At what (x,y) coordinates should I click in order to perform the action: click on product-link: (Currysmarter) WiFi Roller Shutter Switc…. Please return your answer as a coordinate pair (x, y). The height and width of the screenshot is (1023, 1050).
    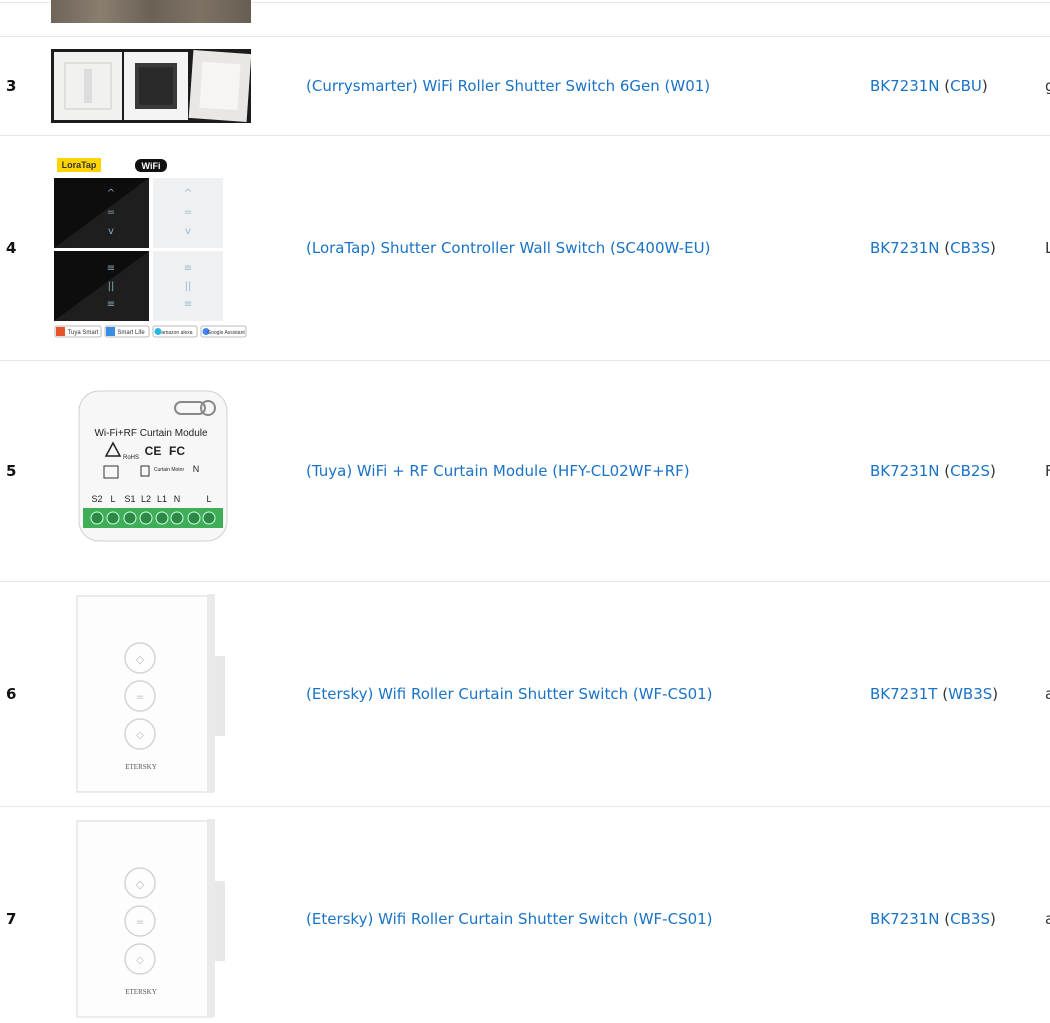
    Looking at the image, I should click on (508, 86).